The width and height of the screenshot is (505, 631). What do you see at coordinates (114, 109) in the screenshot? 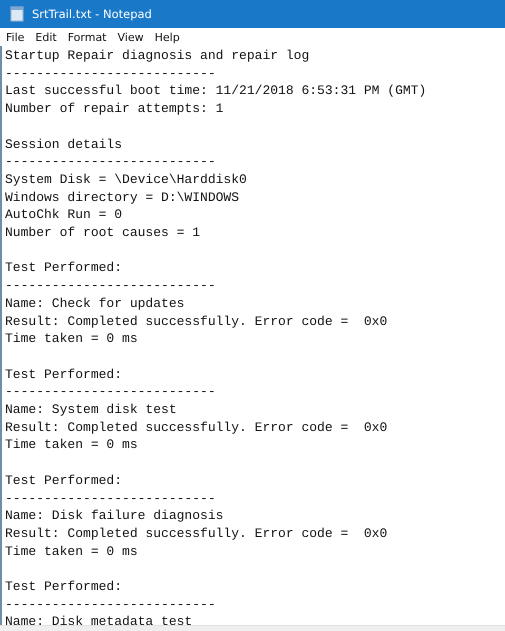
I see `text-line: Number of repair attempts: 1` at bounding box center [114, 109].